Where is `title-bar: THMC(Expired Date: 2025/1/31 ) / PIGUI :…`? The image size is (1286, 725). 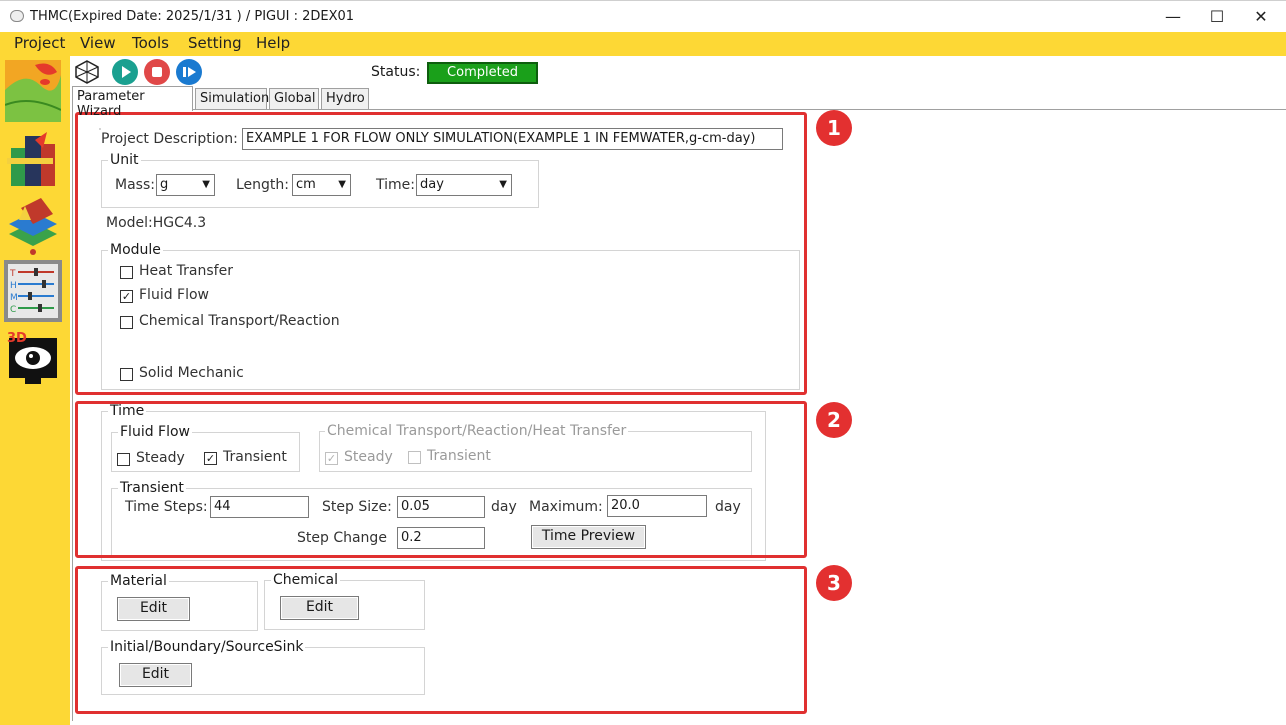
title-bar: THMC(Expired Date: 2025/1/31 ) / PIGUI :… is located at coordinates (643, 16).